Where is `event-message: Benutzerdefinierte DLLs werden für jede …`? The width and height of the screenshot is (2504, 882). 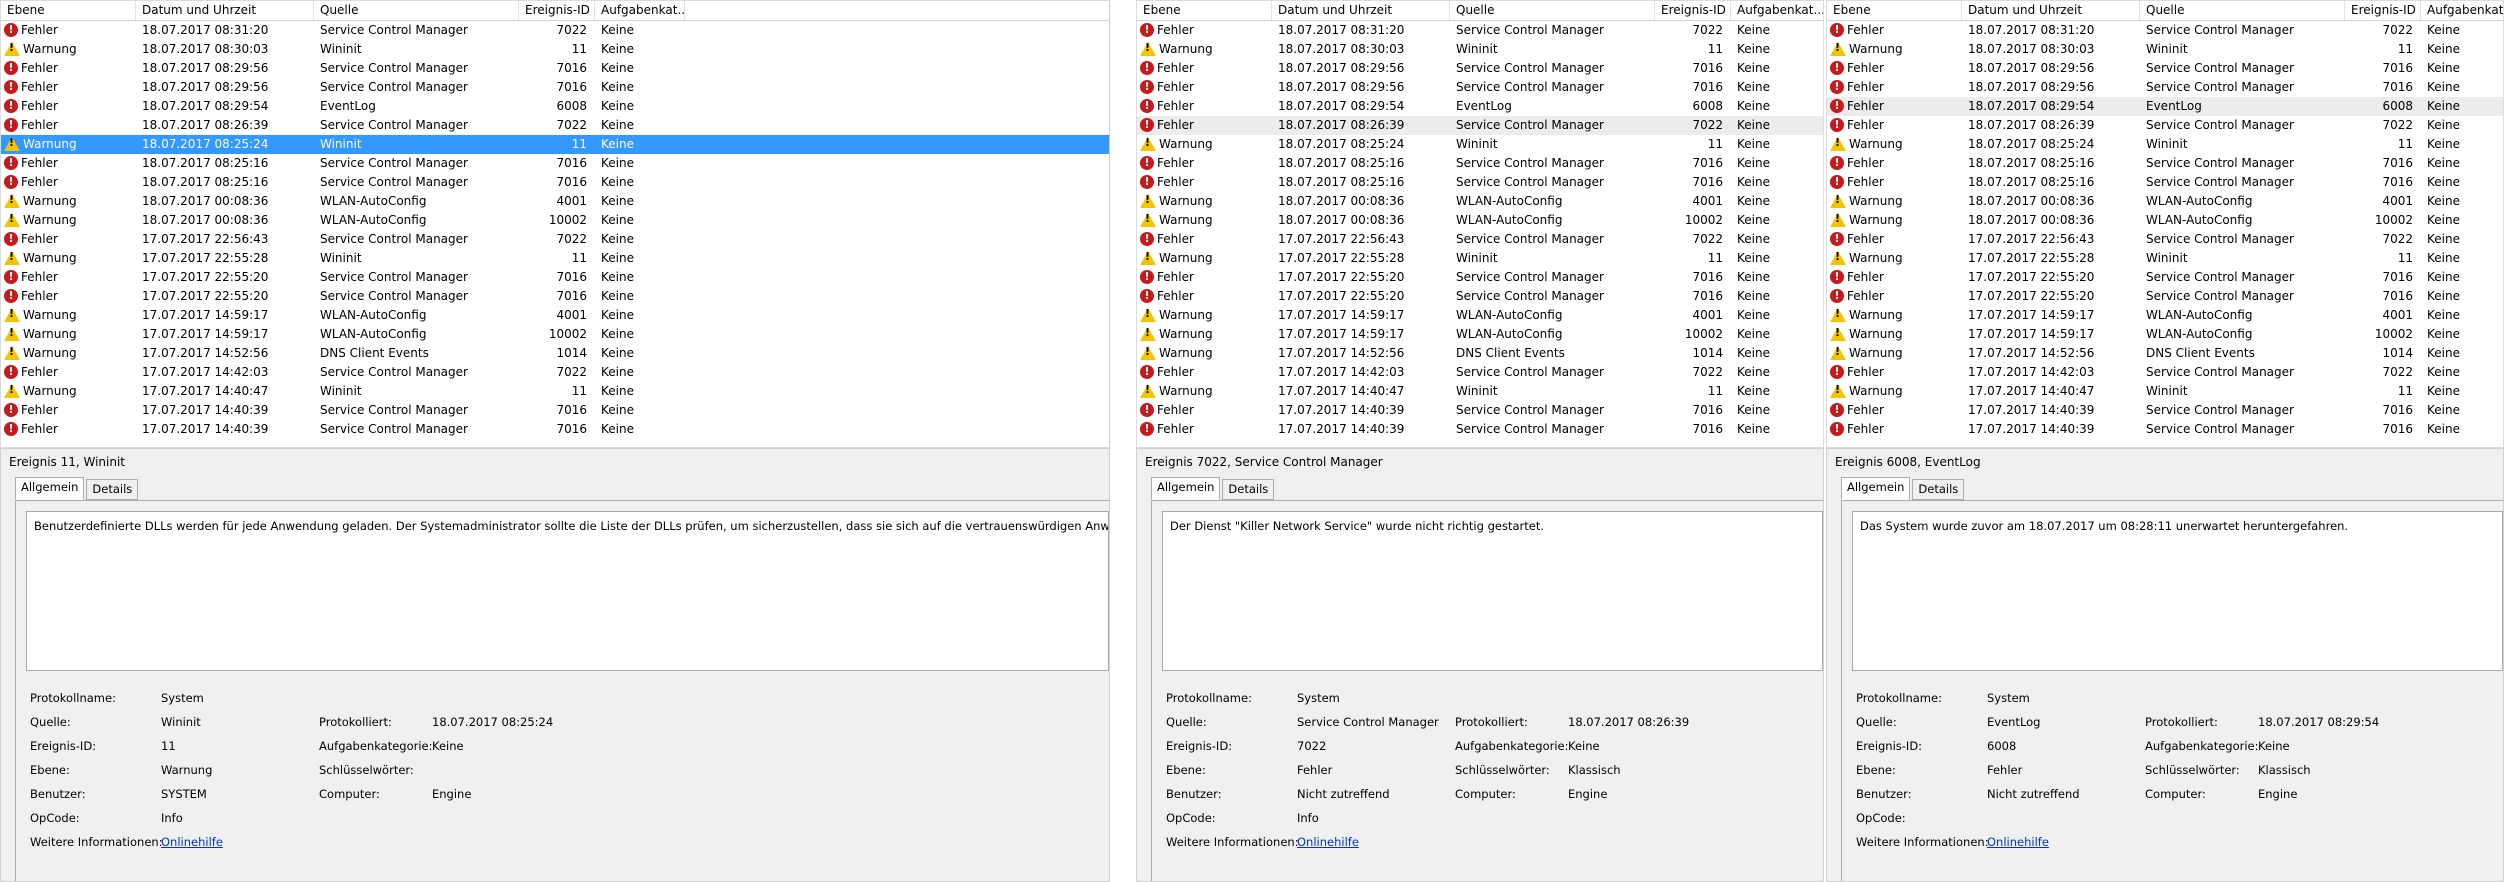
event-message: Benutzerdefinierte DLLs werden für jede … is located at coordinates (567, 591).